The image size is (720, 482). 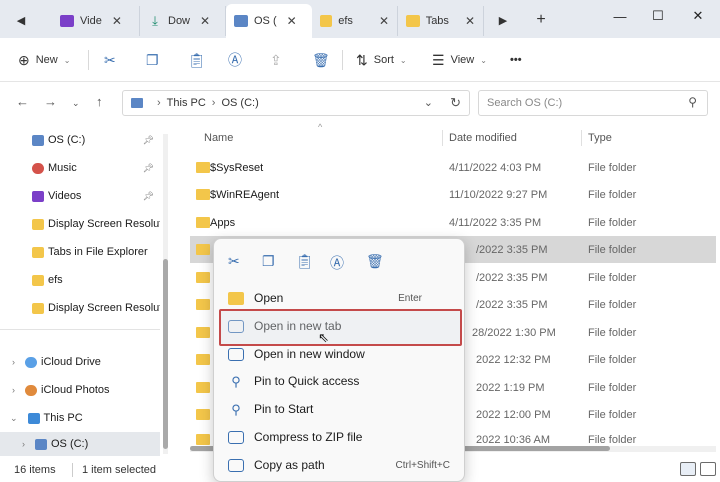 I want to click on up-arrow-icon: ↑, so click(x=99, y=101).